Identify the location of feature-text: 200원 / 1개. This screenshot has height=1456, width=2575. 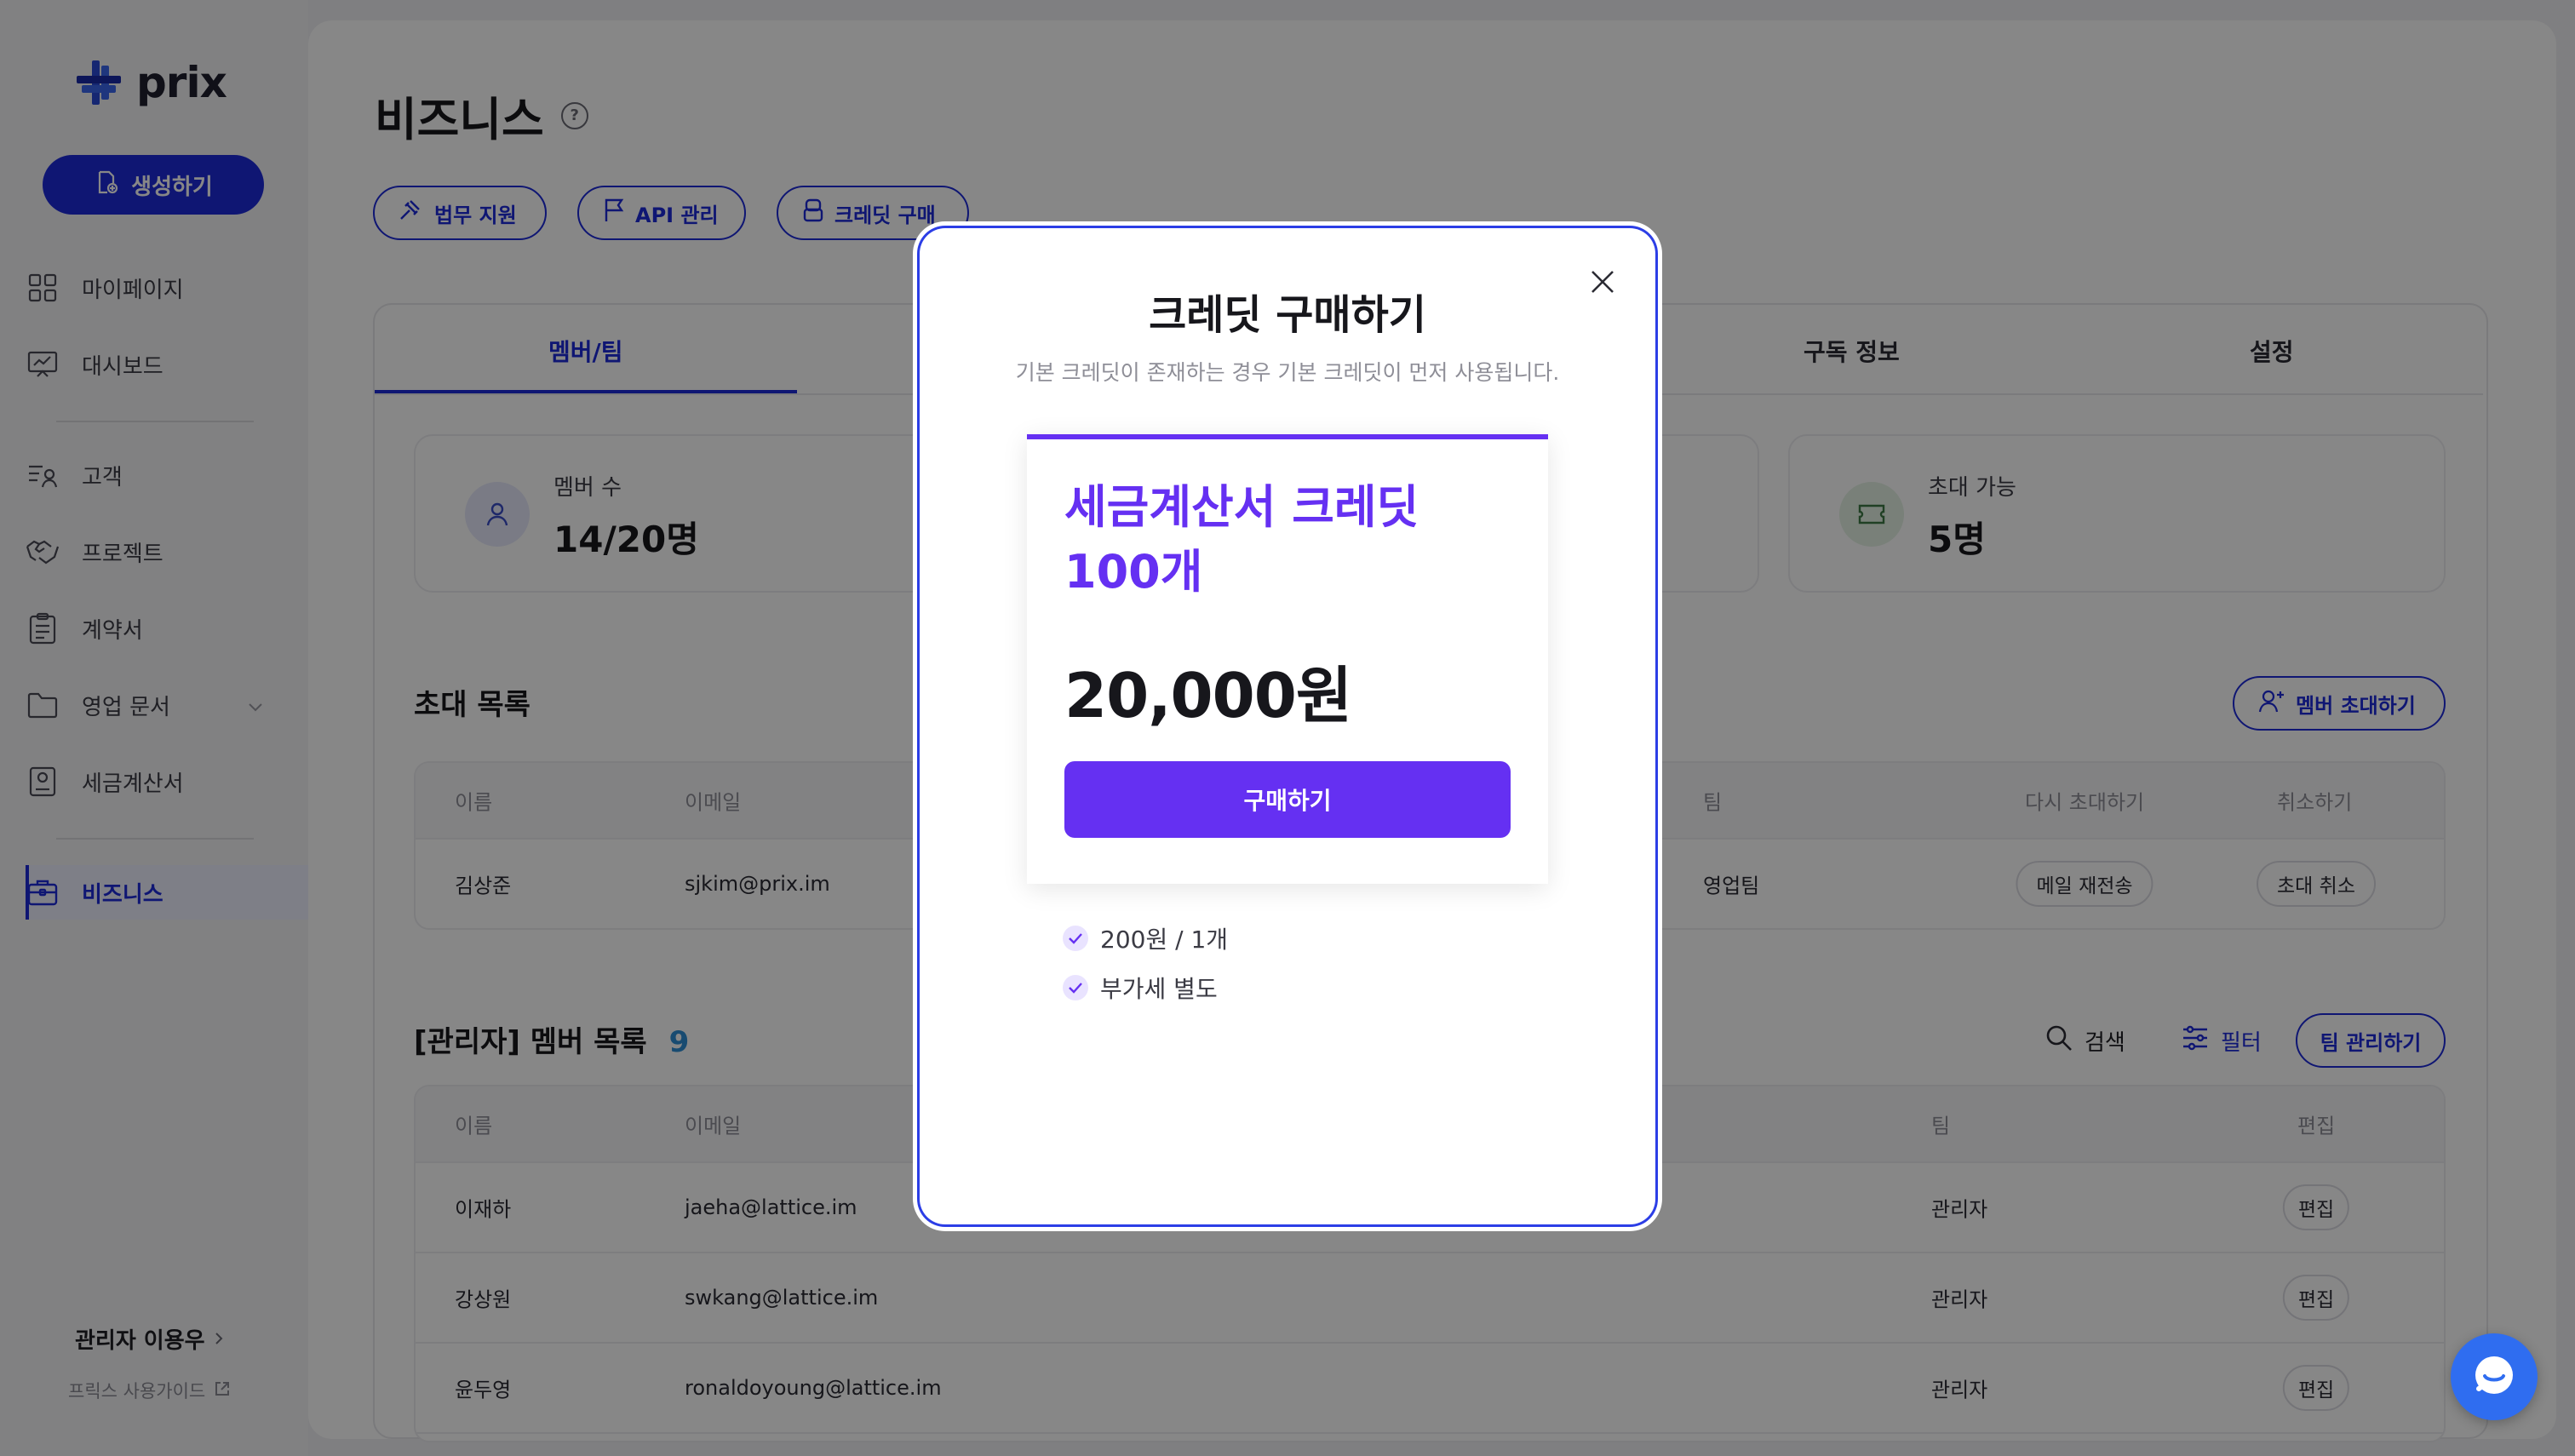
(1164, 940).